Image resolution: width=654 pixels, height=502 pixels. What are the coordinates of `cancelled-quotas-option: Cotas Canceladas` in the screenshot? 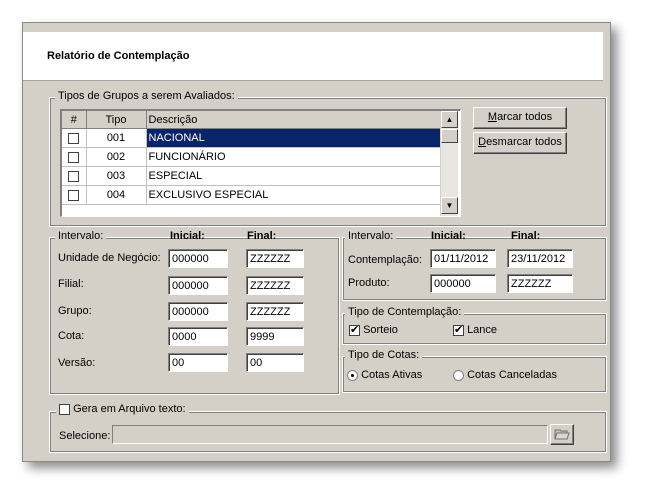 It's located at (505, 375).